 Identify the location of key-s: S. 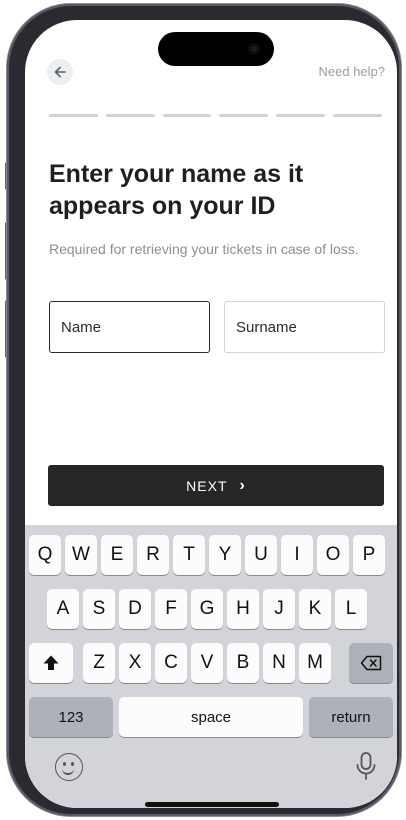
(99, 609).